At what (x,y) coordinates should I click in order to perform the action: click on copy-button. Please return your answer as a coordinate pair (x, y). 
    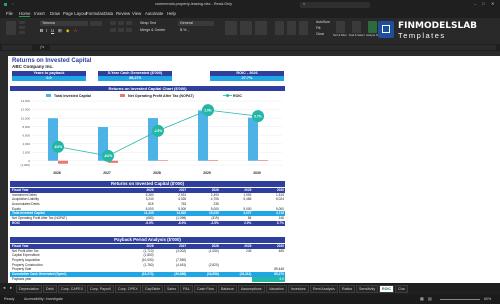
    Looking at the image, I should click on (22, 27).